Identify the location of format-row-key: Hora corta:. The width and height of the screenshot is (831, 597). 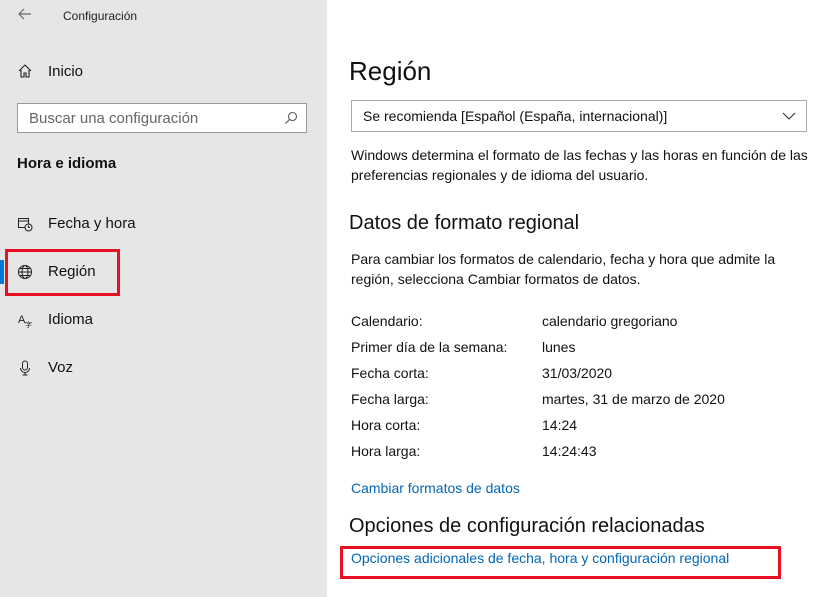
(386, 425).